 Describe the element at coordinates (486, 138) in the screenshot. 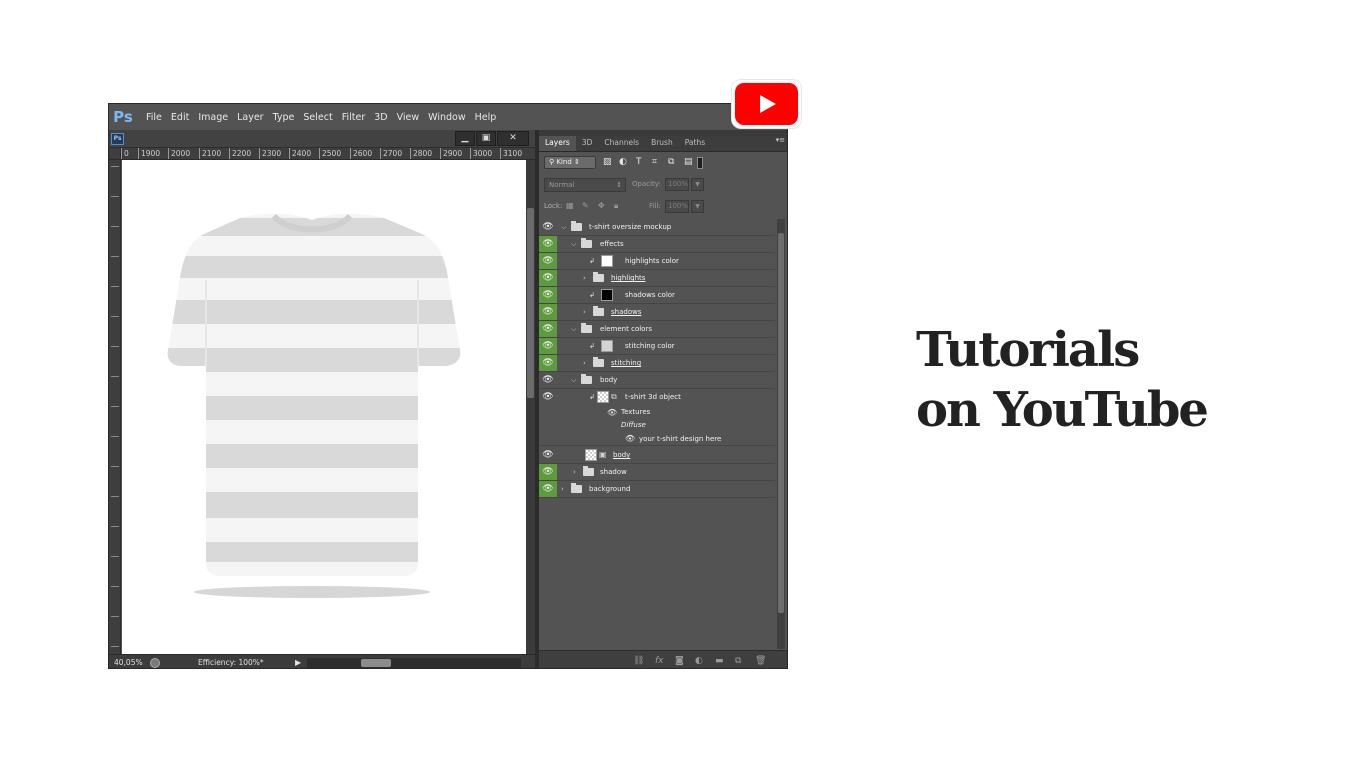

I see `maximize-button: ▣` at that location.